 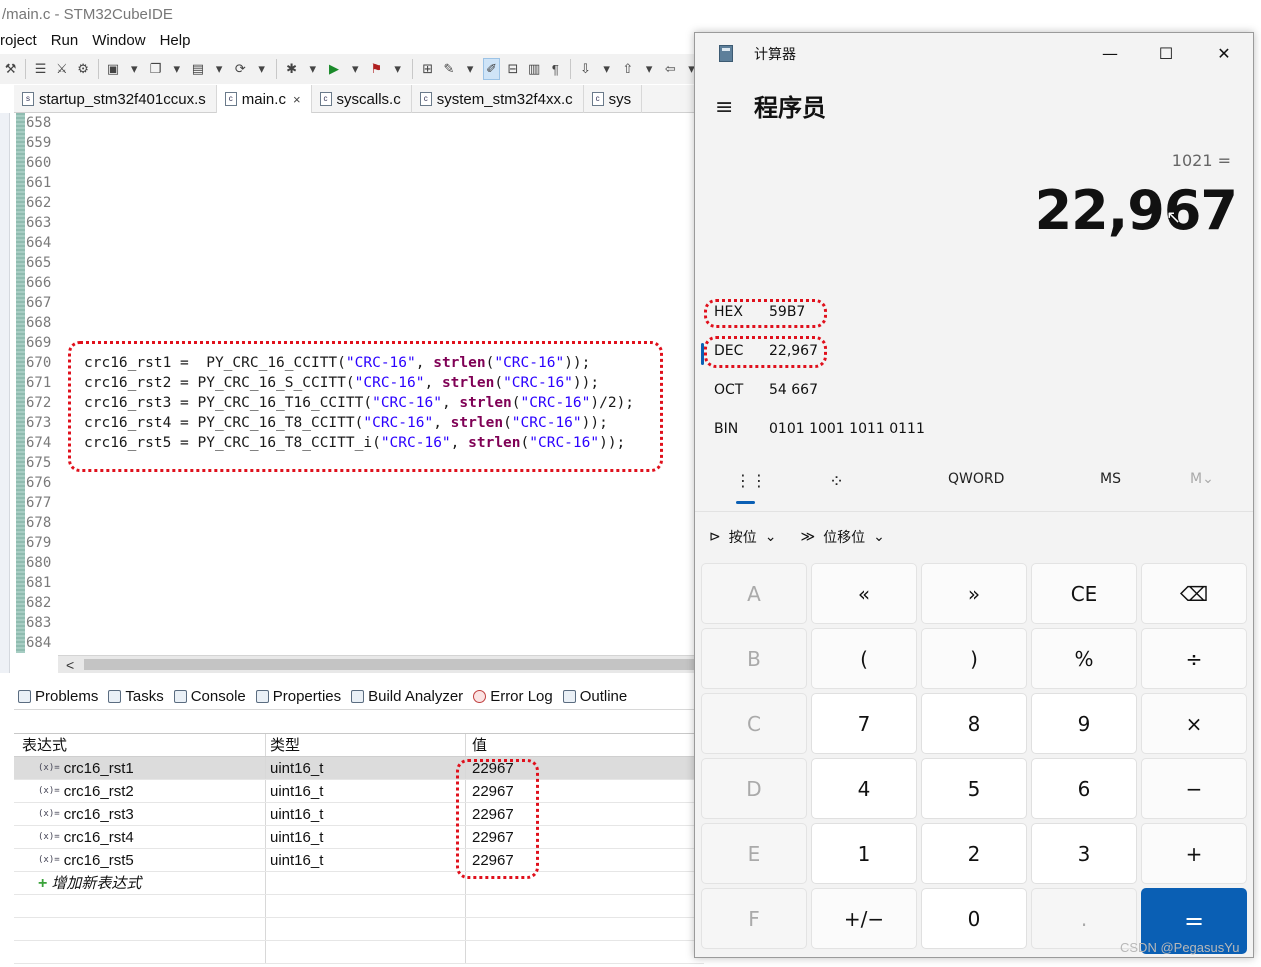 I want to click on tab-outline: Outline, so click(x=594, y=696).